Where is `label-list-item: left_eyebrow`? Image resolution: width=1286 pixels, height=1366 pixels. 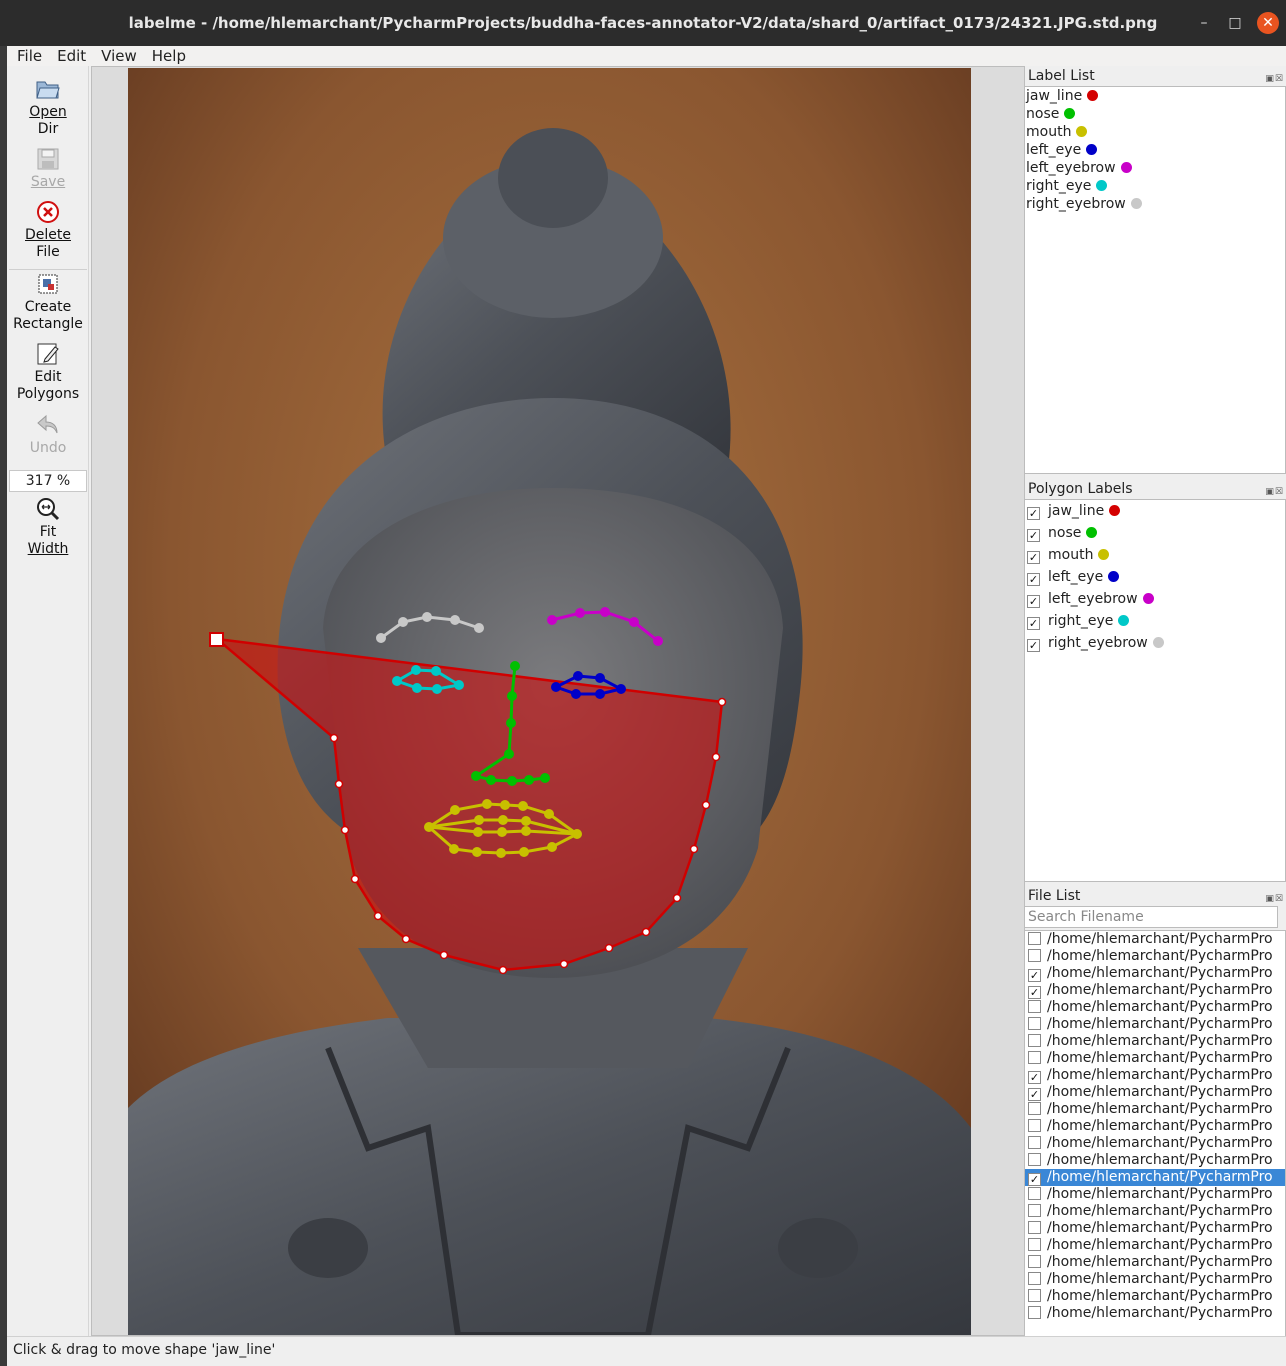
label-list-item: left_eyebrow is located at coordinates (1155, 168).